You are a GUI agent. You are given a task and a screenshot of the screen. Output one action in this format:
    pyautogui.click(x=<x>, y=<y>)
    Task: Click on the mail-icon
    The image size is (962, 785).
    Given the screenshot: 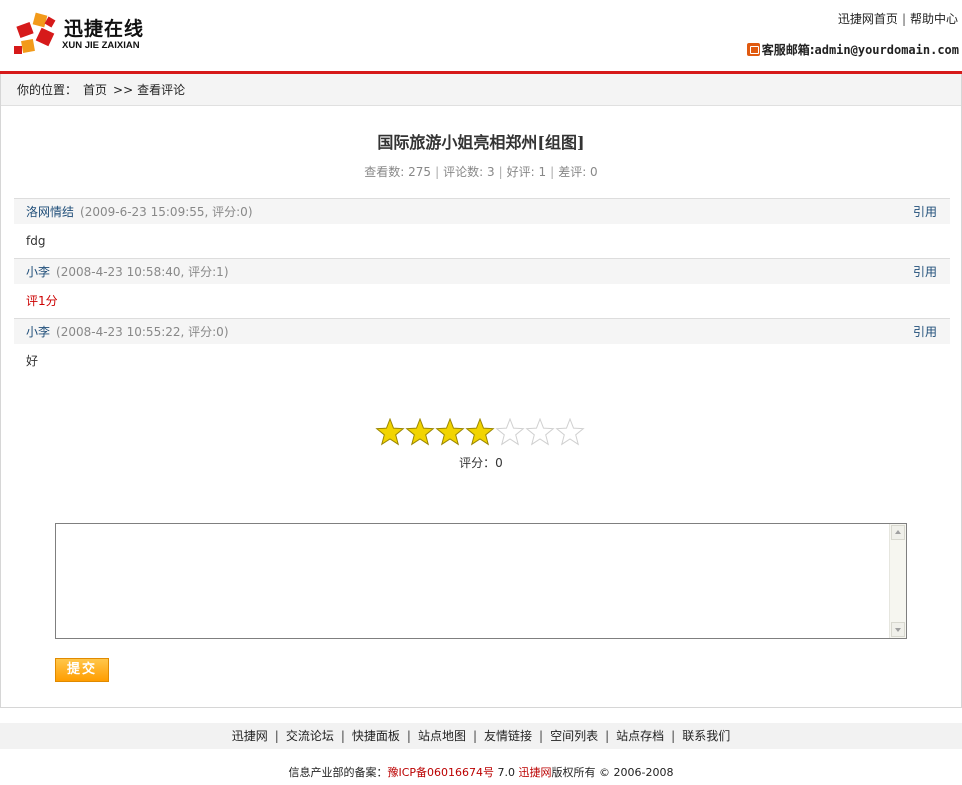 What is the action you would take?
    pyautogui.click(x=753, y=49)
    